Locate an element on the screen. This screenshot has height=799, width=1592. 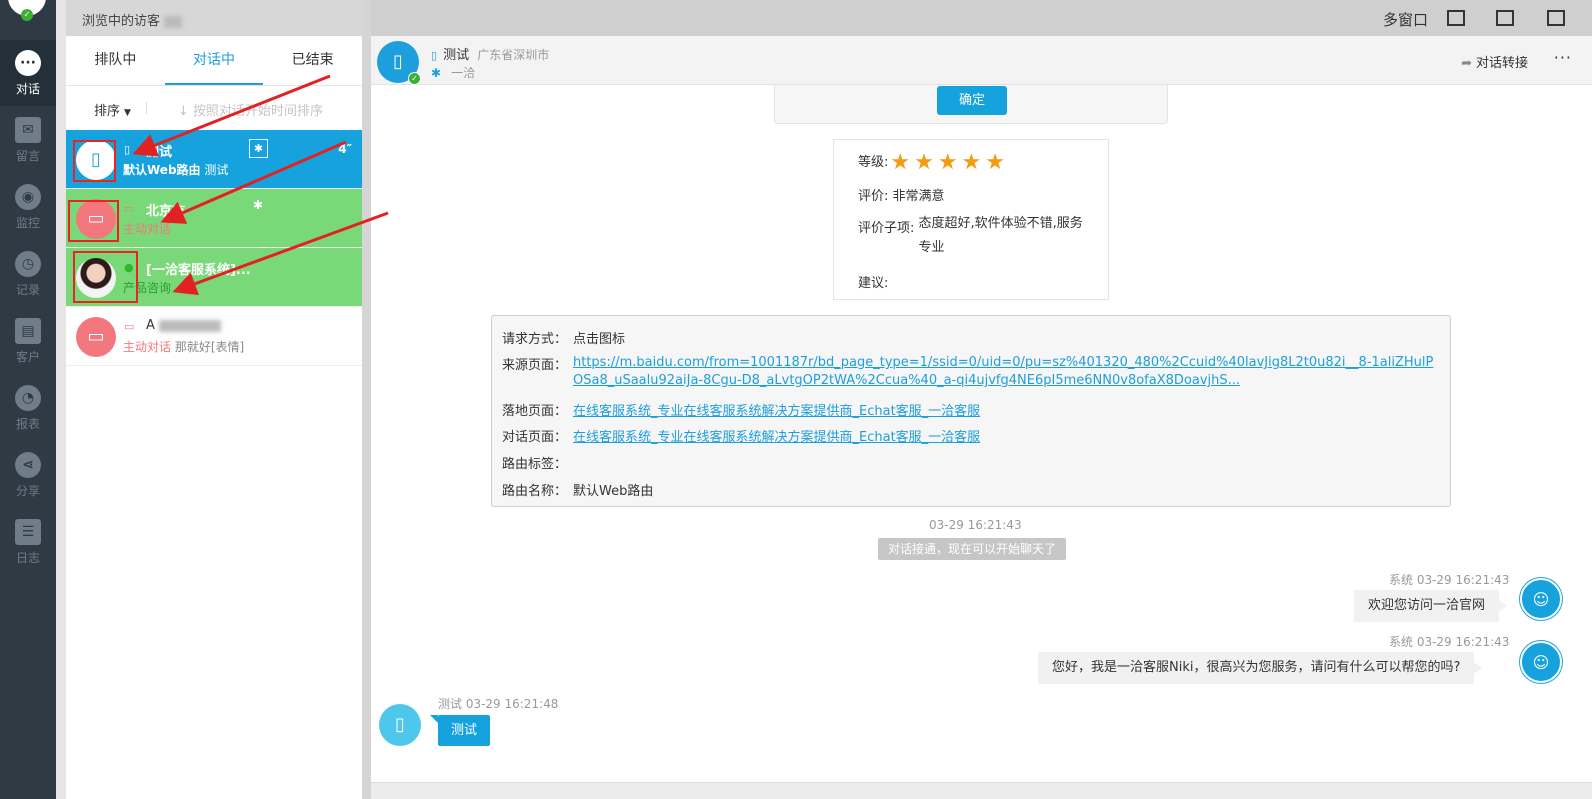
customer-avatar: ▯ is located at coordinates (400, 725).